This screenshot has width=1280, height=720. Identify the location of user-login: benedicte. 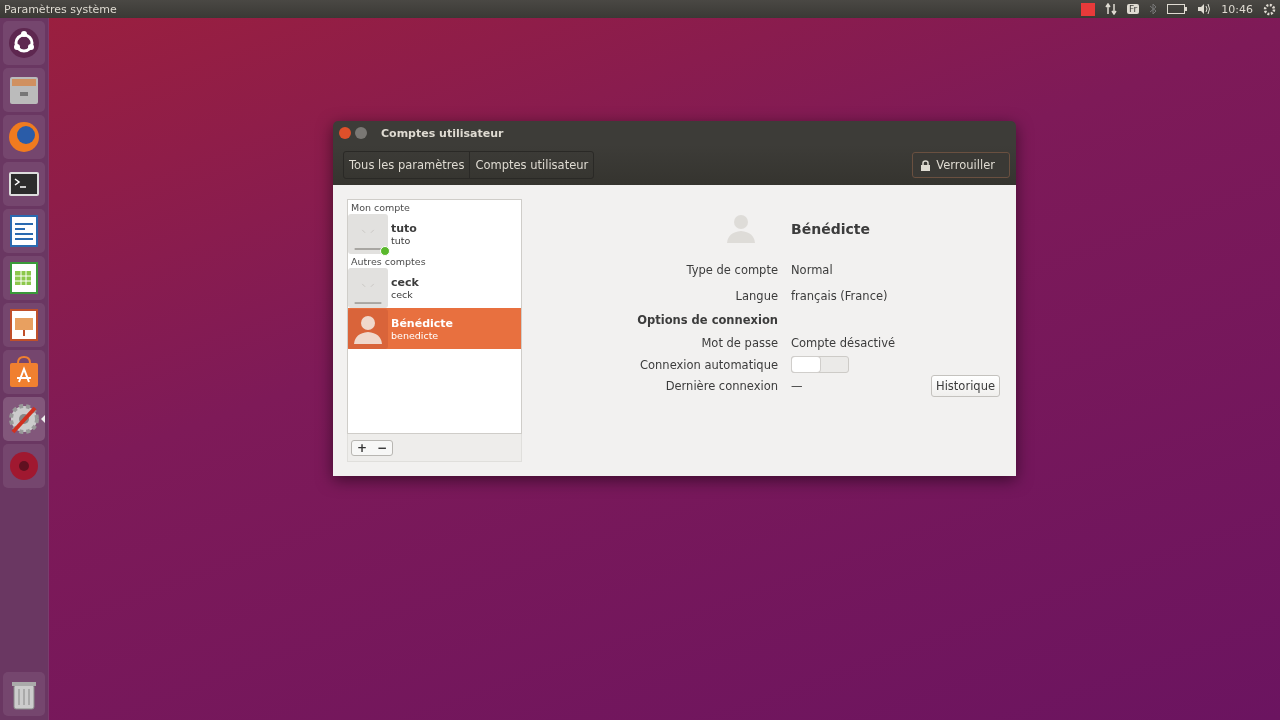
(415, 335).